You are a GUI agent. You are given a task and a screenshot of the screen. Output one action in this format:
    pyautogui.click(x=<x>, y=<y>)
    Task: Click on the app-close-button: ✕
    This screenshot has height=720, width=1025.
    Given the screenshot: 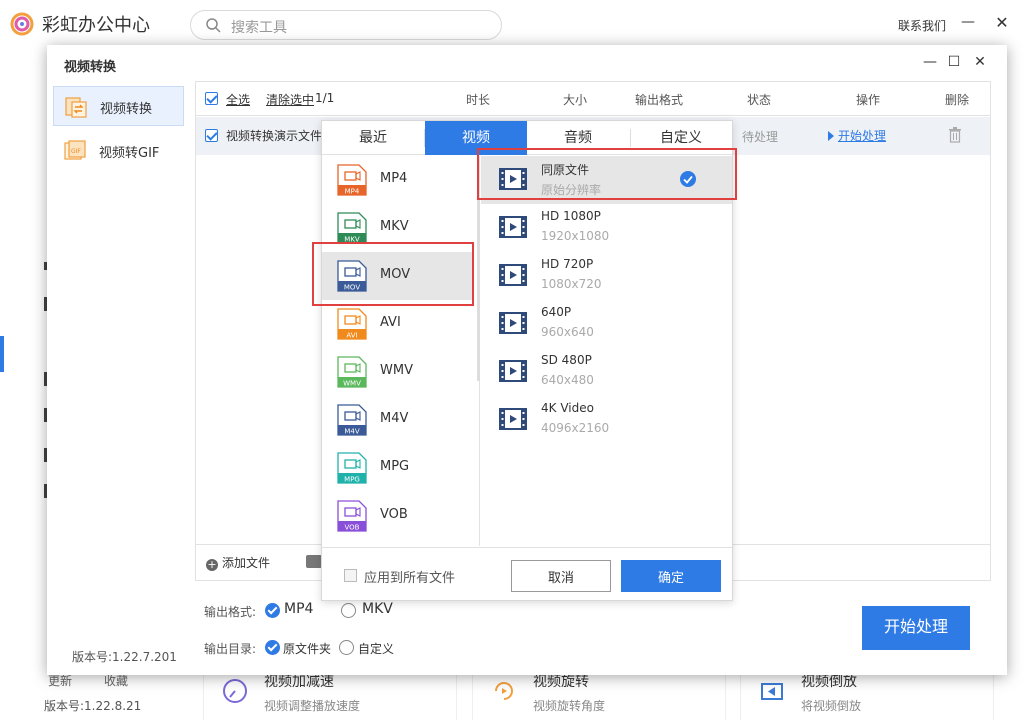 What is the action you would take?
    pyautogui.click(x=1002, y=23)
    